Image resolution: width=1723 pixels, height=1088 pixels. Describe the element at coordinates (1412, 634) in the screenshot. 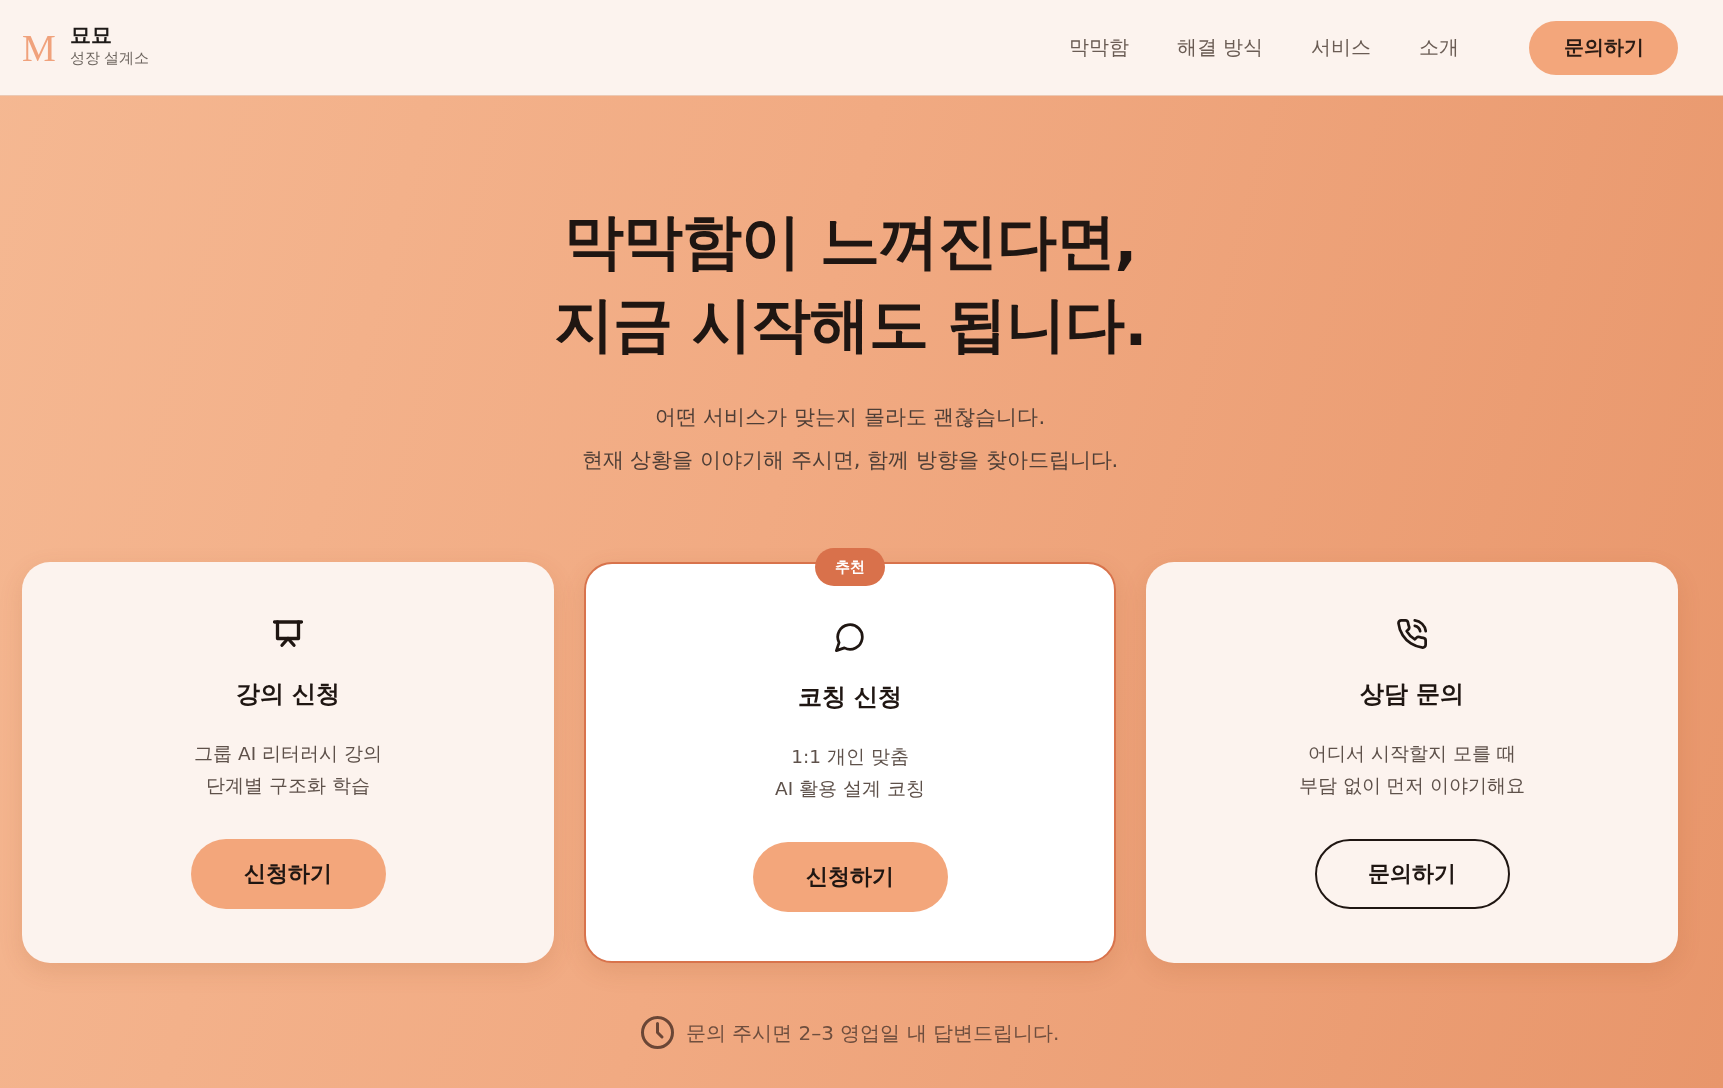

I see `phone-call-icon` at that location.